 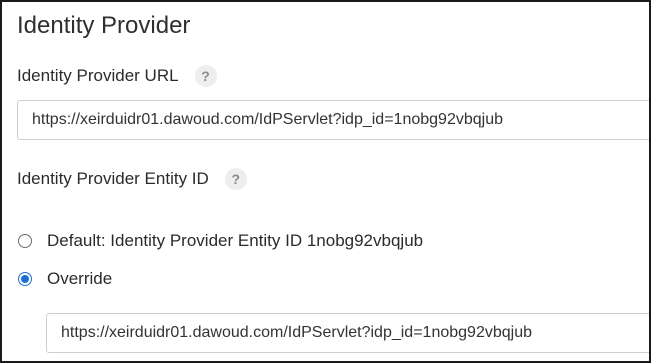 What do you see at coordinates (25, 279) in the screenshot?
I see `radio-override-button` at bounding box center [25, 279].